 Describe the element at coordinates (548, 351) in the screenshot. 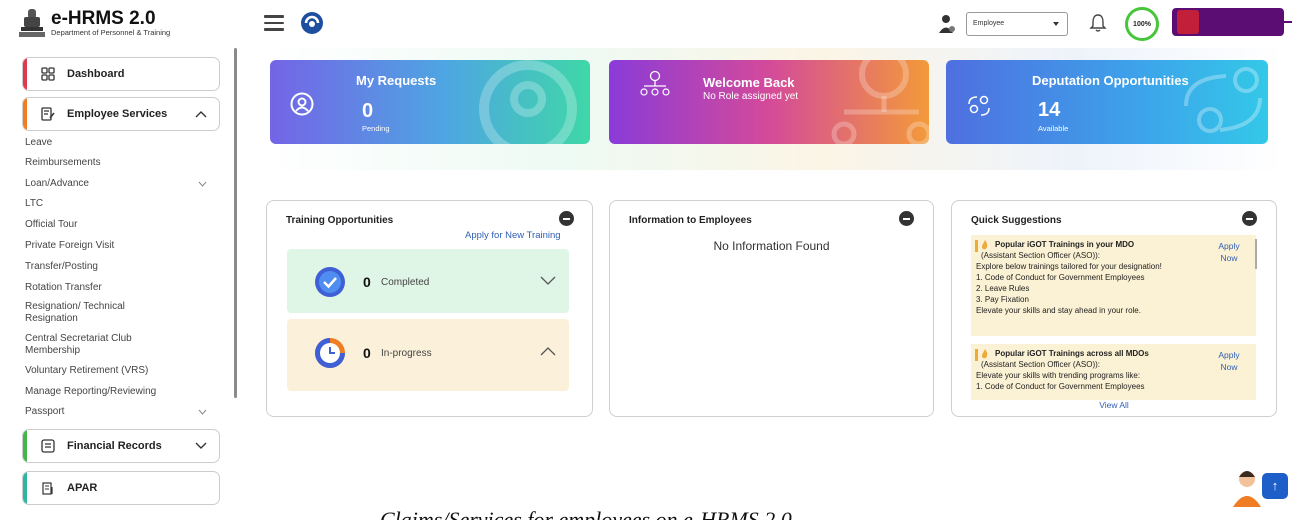

I see `chevron-up-icon` at that location.